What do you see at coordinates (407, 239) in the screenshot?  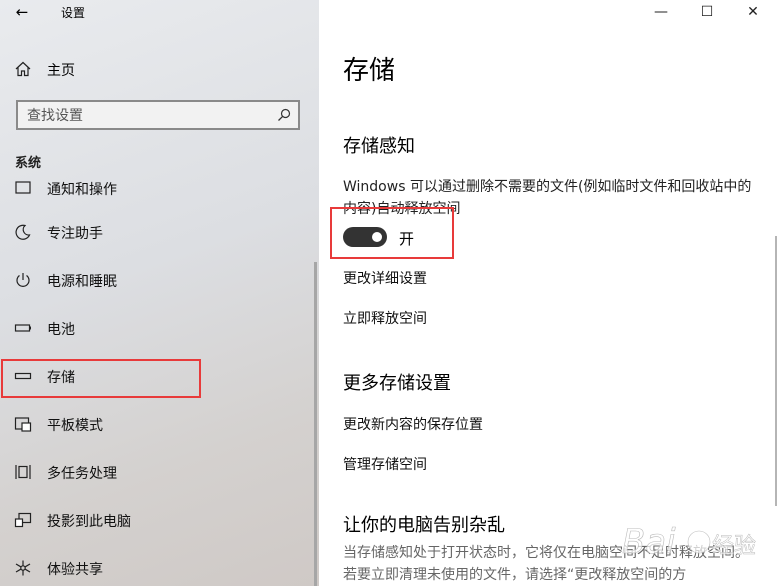 I see `toggle-state-label: 开` at bounding box center [407, 239].